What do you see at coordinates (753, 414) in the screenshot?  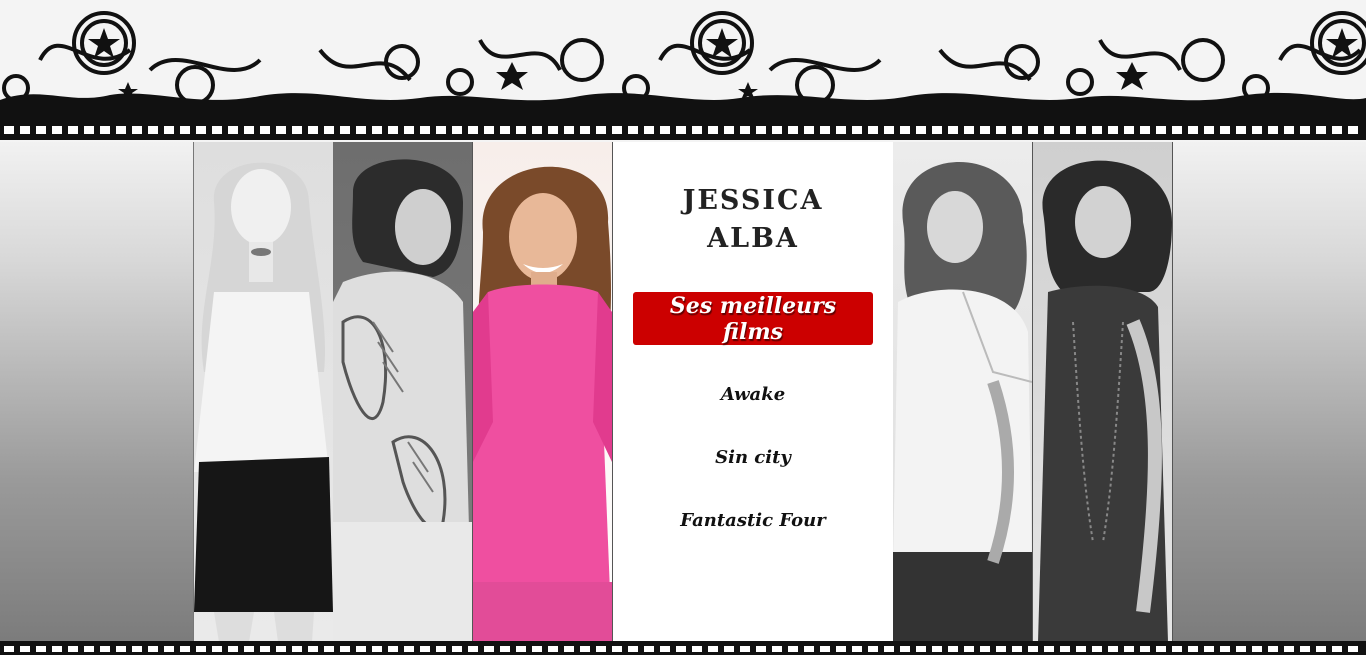 I see `film-link-awake: Awake` at bounding box center [753, 414].